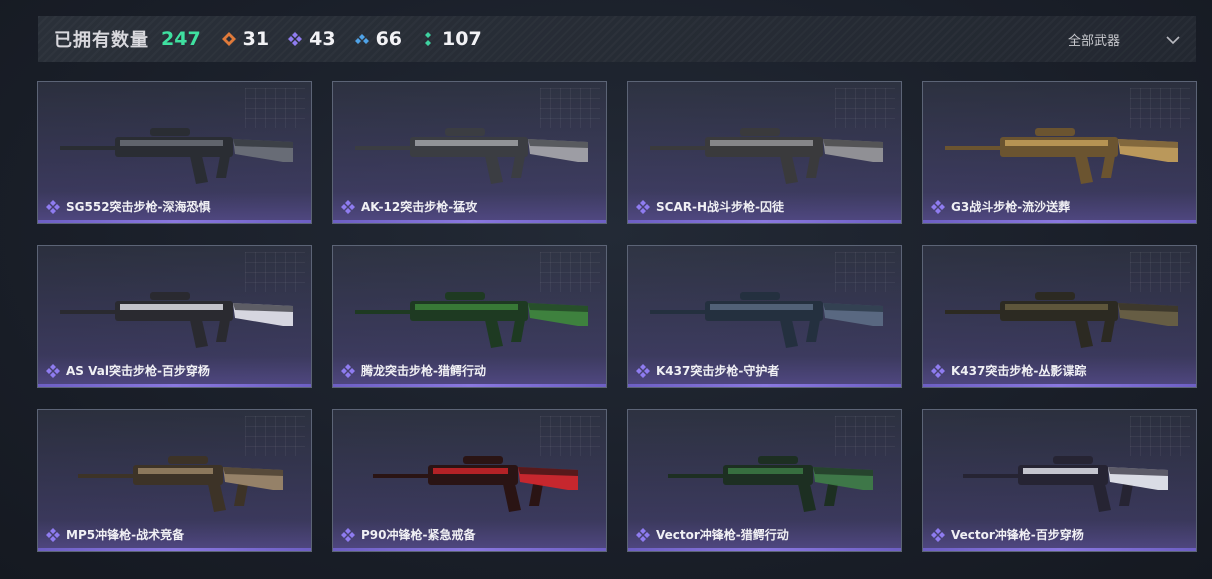  I want to click on rarity-stat-blue: 66, so click(378, 39).